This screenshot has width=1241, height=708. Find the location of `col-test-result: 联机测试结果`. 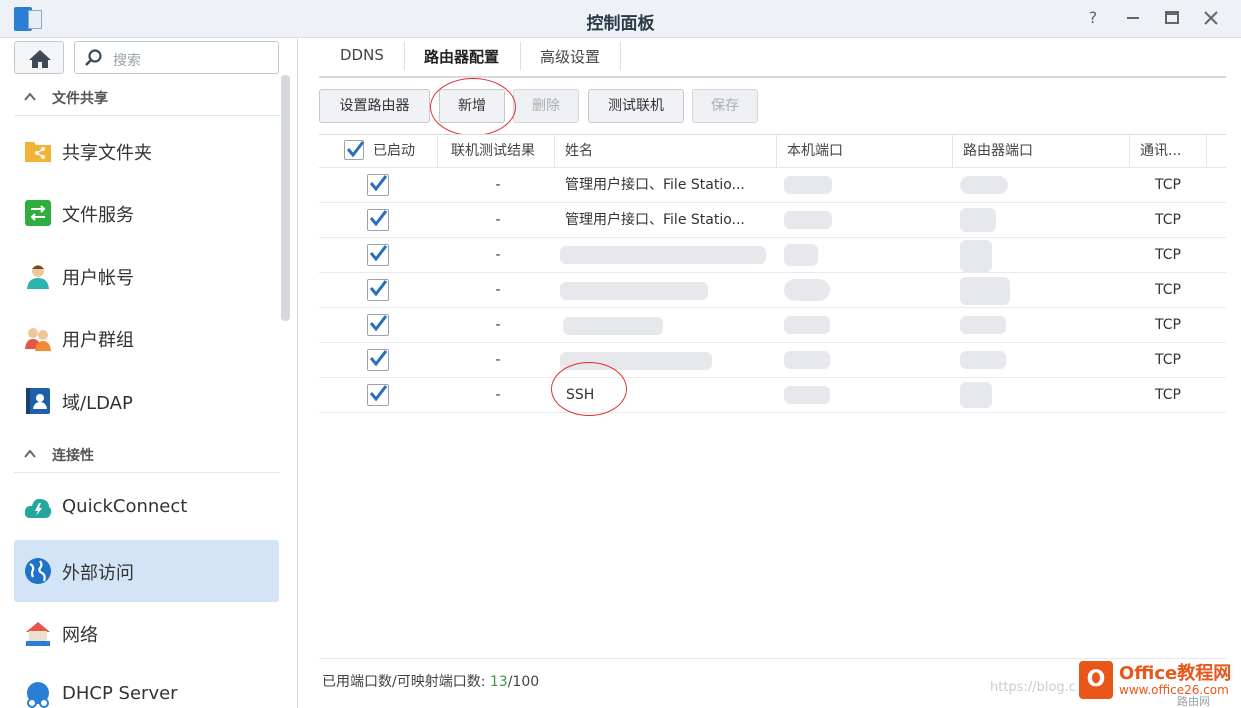

col-test-result: 联机测试结果 is located at coordinates (498, 151).